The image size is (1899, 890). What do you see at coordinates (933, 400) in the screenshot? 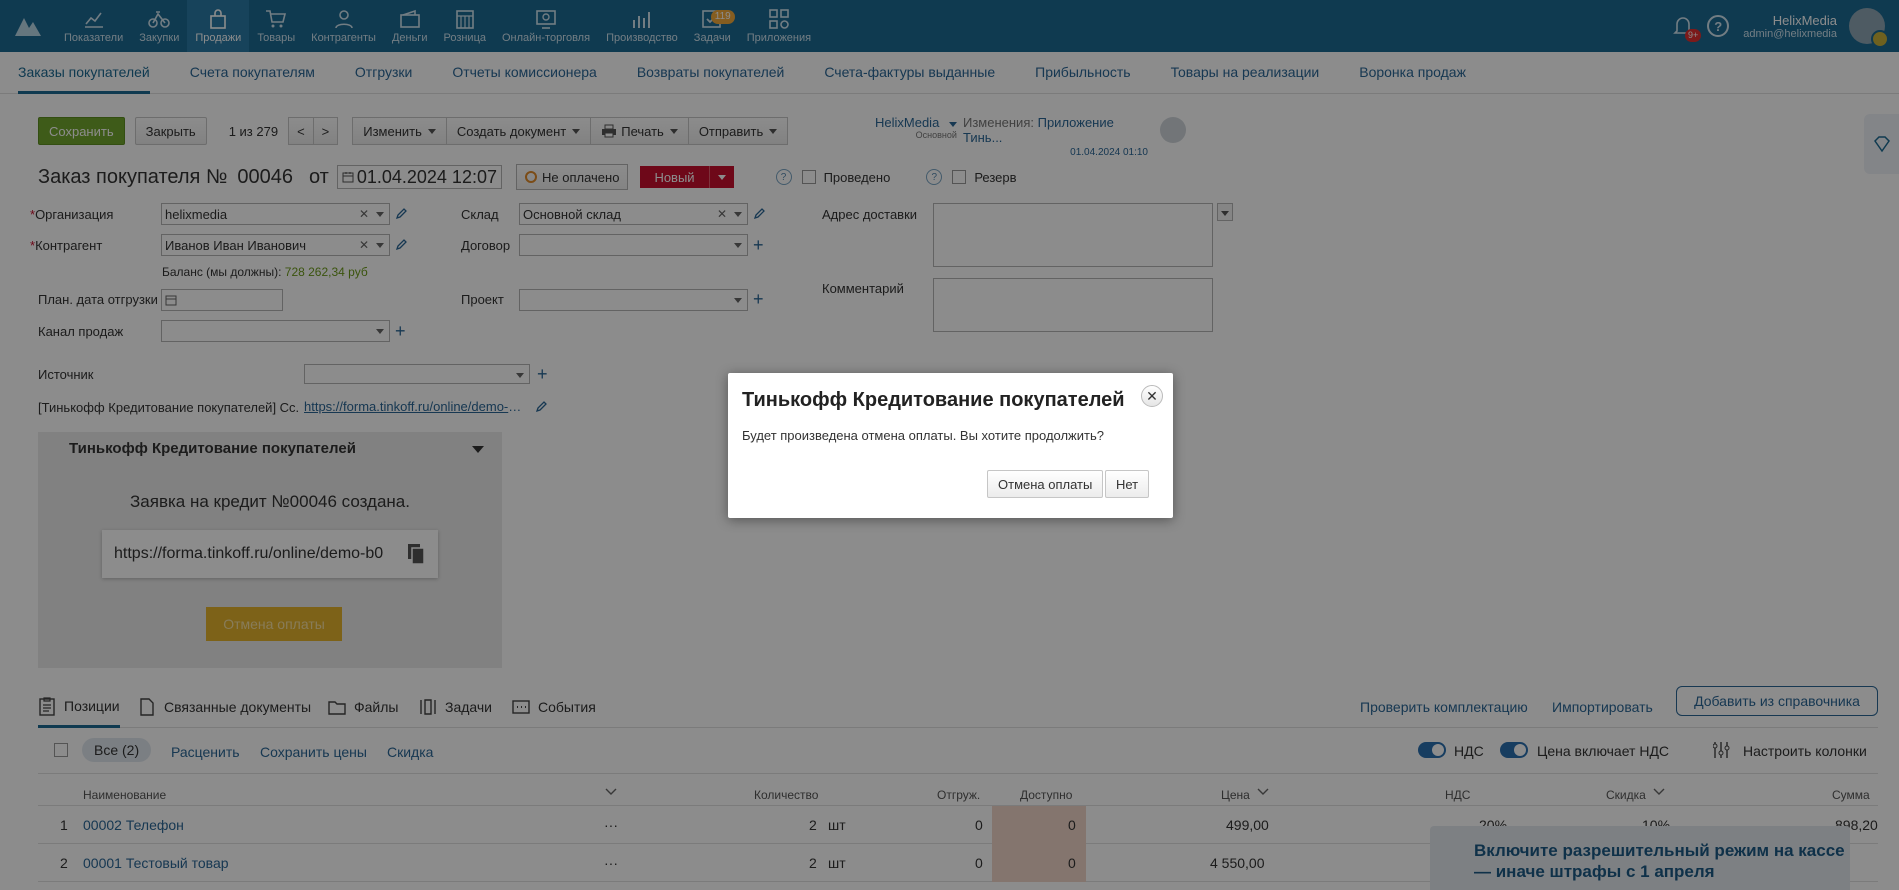
I see `dialog-title: Тинькофф Кредитование покупателей` at bounding box center [933, 400].